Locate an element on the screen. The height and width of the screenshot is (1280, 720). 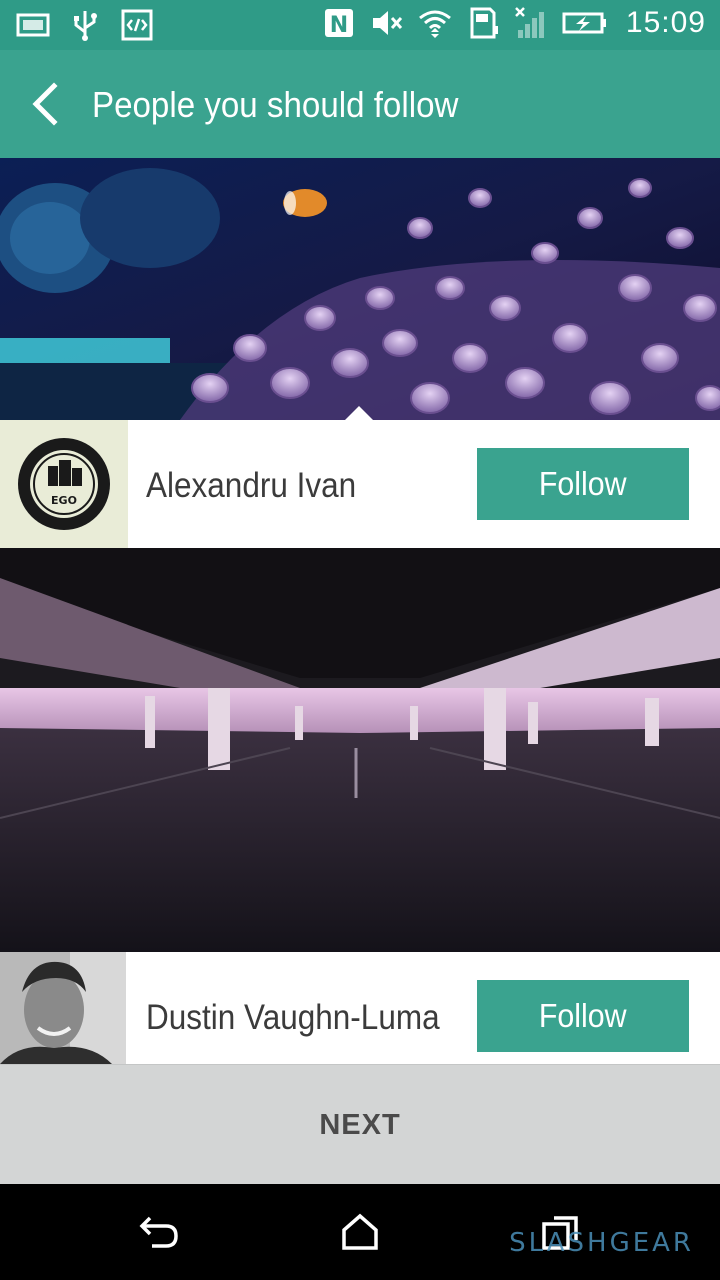
navigation-bar: SLASHGEAR is located at coordinates (360, 1232).